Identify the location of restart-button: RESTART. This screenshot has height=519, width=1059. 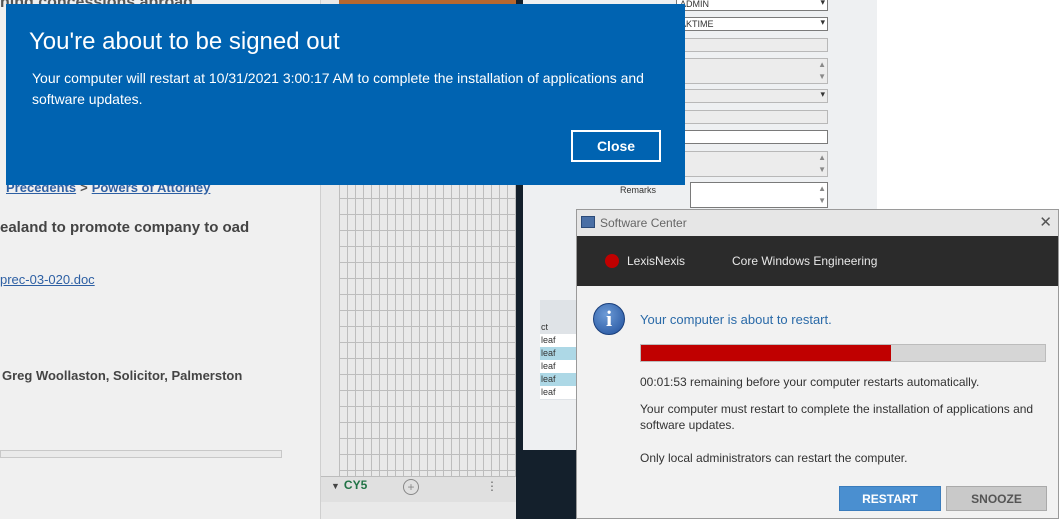
(890, 498).